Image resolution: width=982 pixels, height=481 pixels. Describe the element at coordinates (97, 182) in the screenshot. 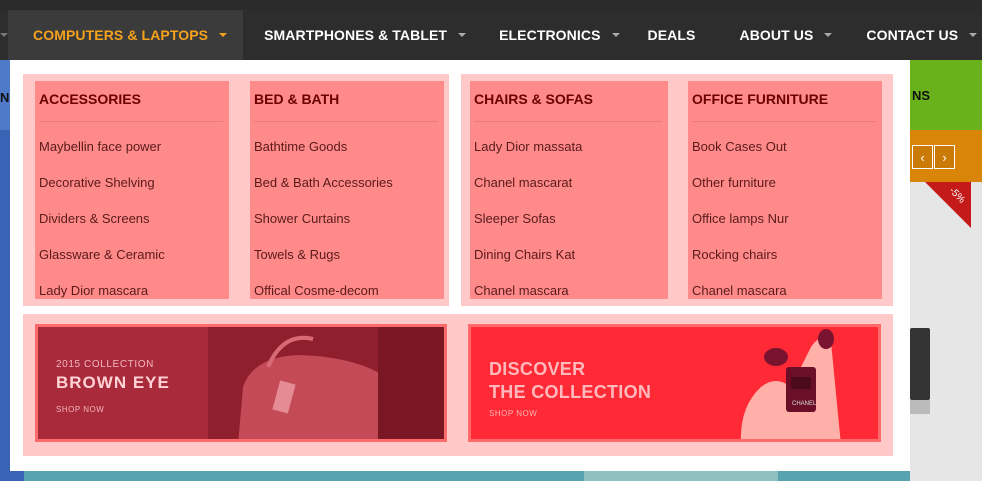

I see `menu-link: Decorative Shelving` at that location.